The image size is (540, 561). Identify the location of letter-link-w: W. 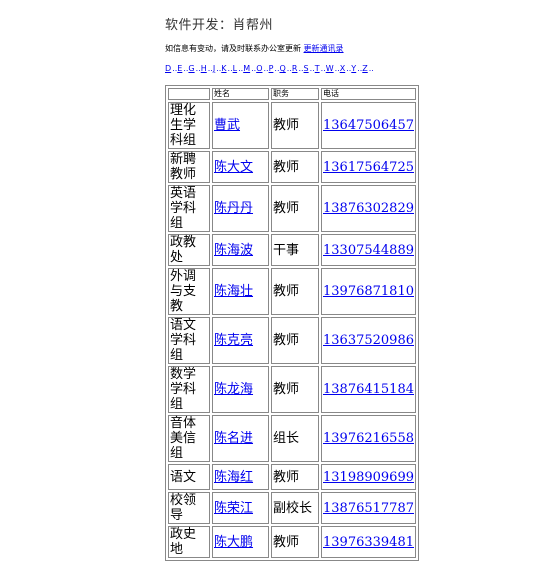
(330, 68).